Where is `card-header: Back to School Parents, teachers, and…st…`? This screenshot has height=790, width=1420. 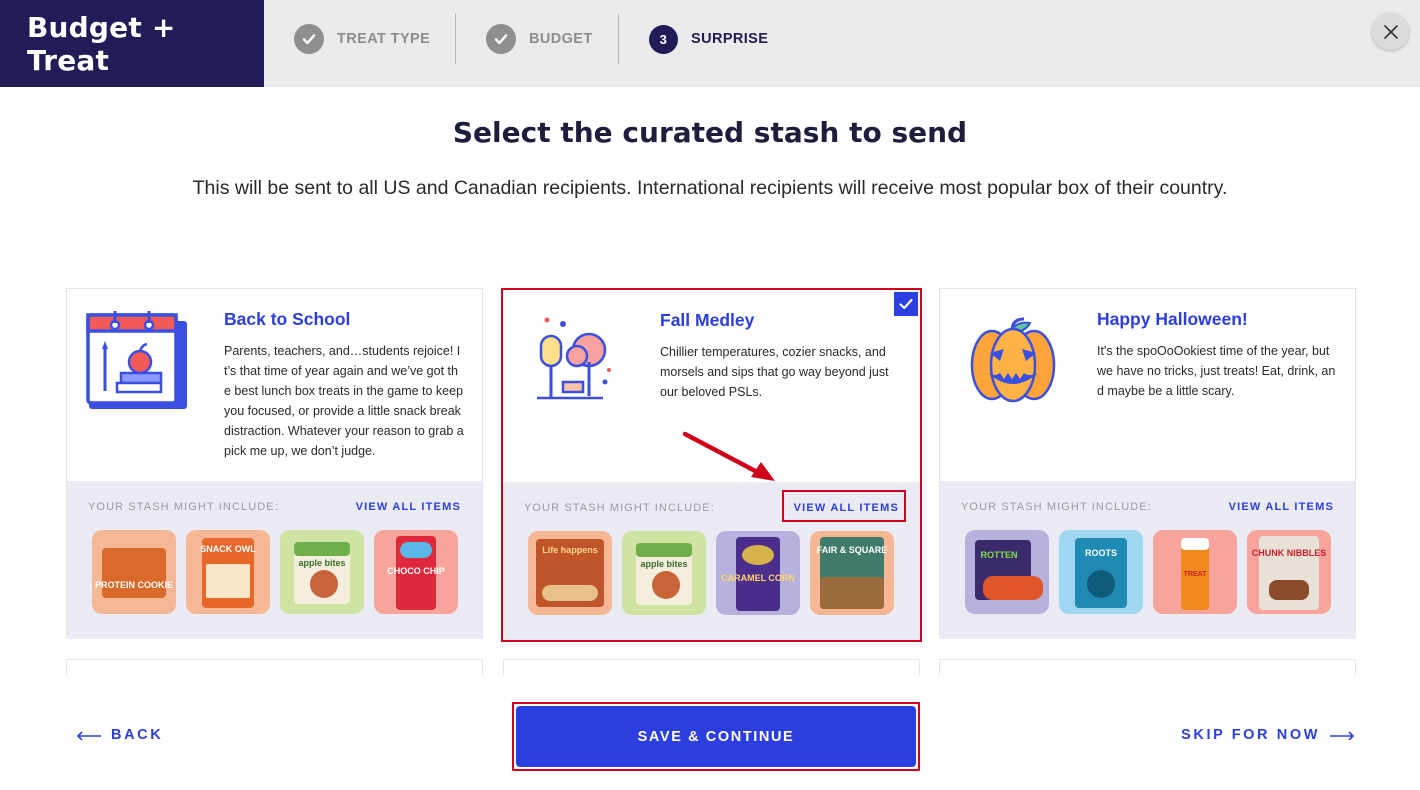
card-header: Back to School Parents, teachers, and…st… is located at coordinates (274, 385).